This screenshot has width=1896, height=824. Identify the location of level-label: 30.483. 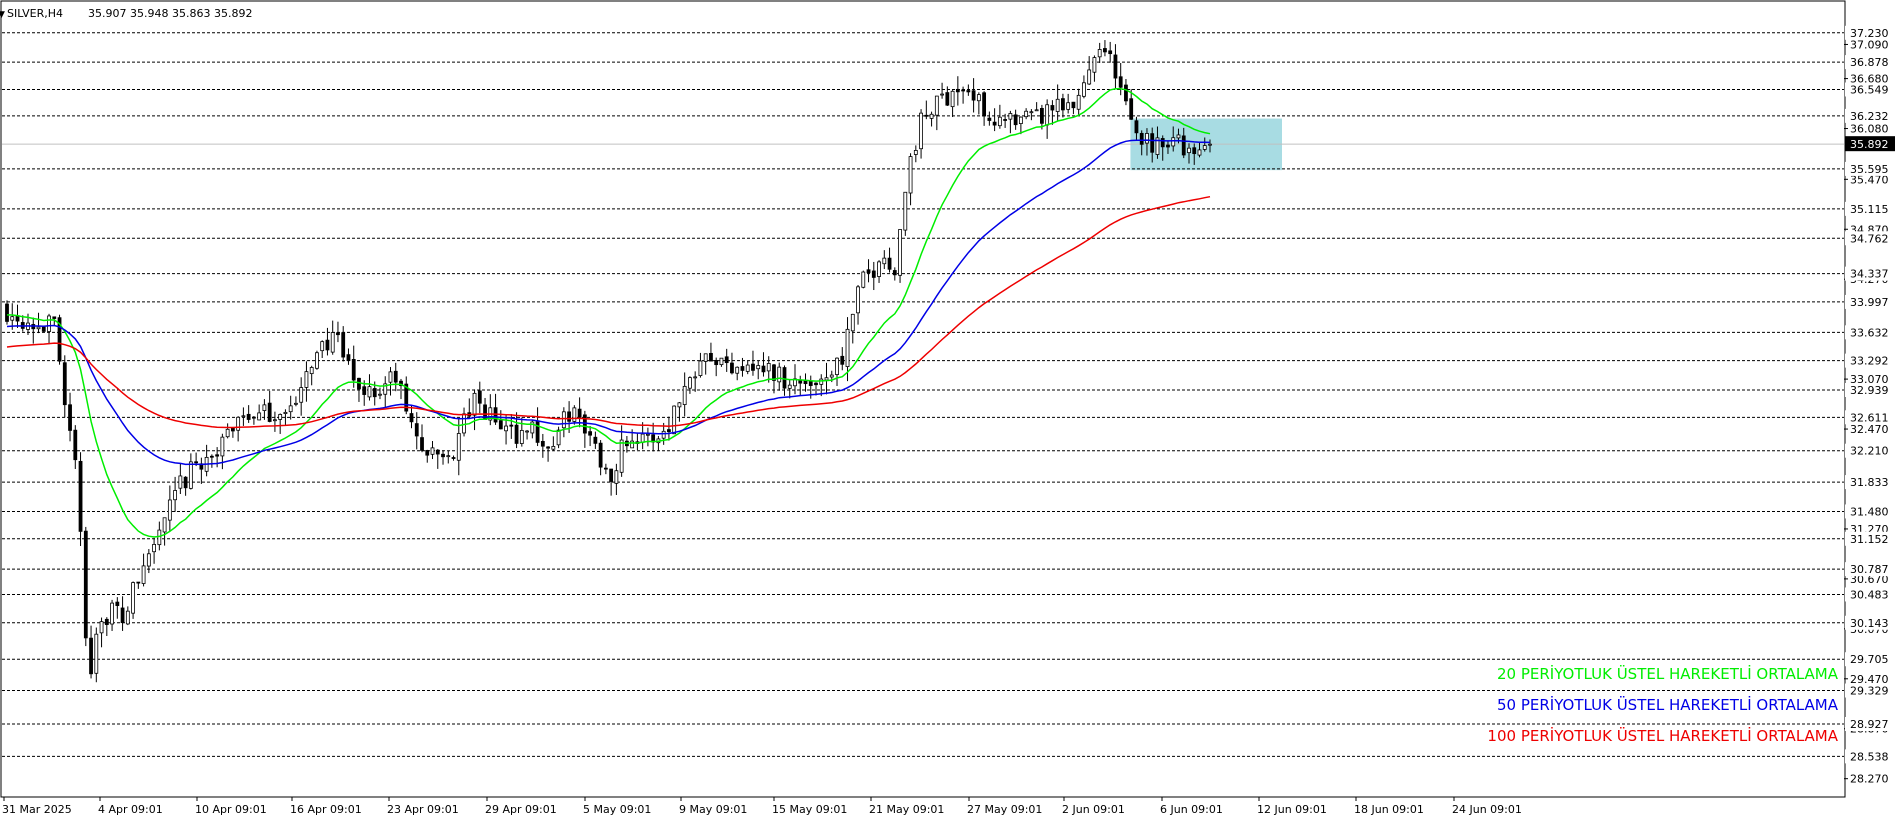
(1869, 594).